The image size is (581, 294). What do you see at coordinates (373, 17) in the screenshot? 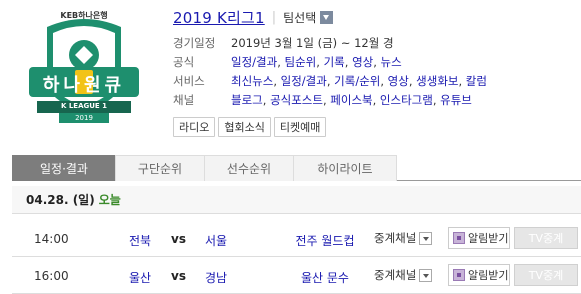
I see `title-row: 2019 K리그1 | 팀선택` at bounding box center [373, 17].